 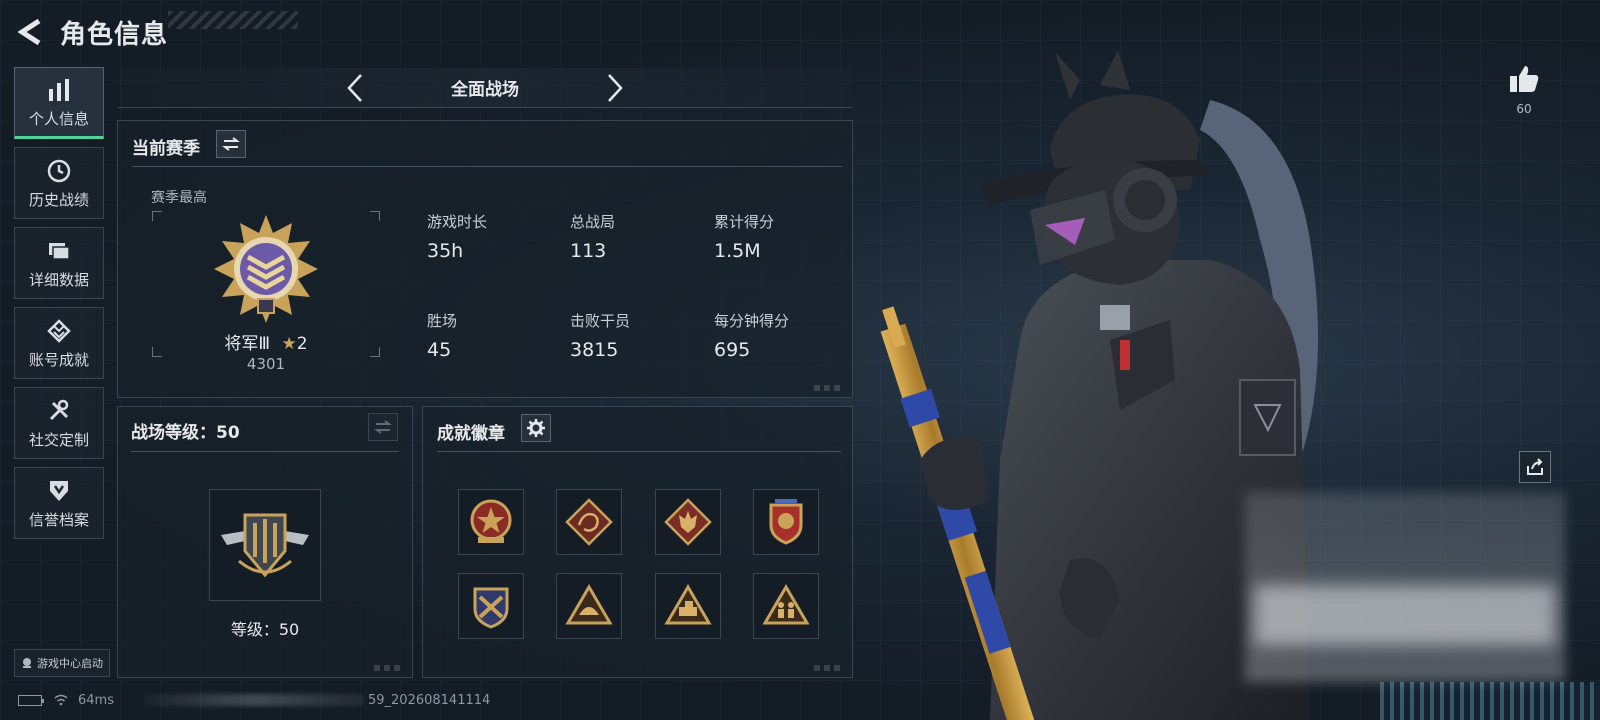 I want to click on title-decoration, so click(x=233, y=20).